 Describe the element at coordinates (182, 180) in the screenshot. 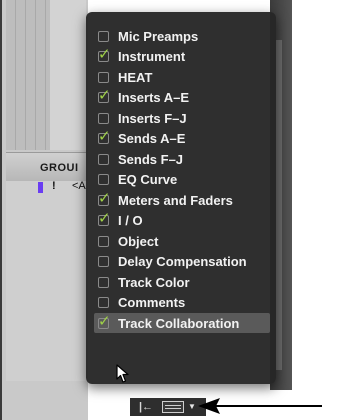

I see `menu-item: EQ Curve` at that location.